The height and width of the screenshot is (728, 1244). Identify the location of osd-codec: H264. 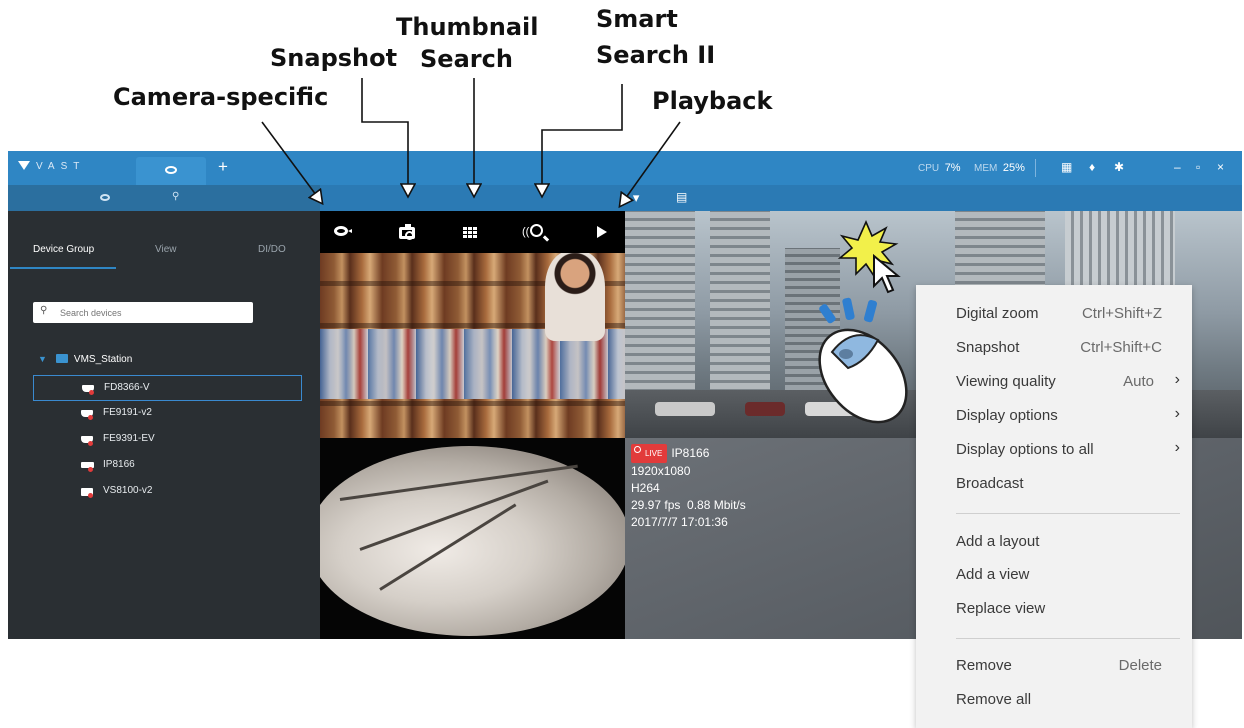
(645, 488).